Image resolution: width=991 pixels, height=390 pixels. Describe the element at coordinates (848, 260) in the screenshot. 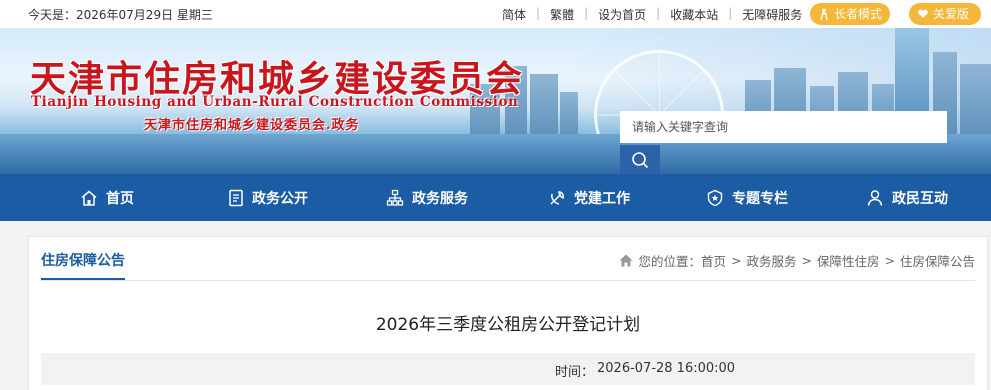

I see `breadcrumb-affordable-housing: 保障性住房` at that location.